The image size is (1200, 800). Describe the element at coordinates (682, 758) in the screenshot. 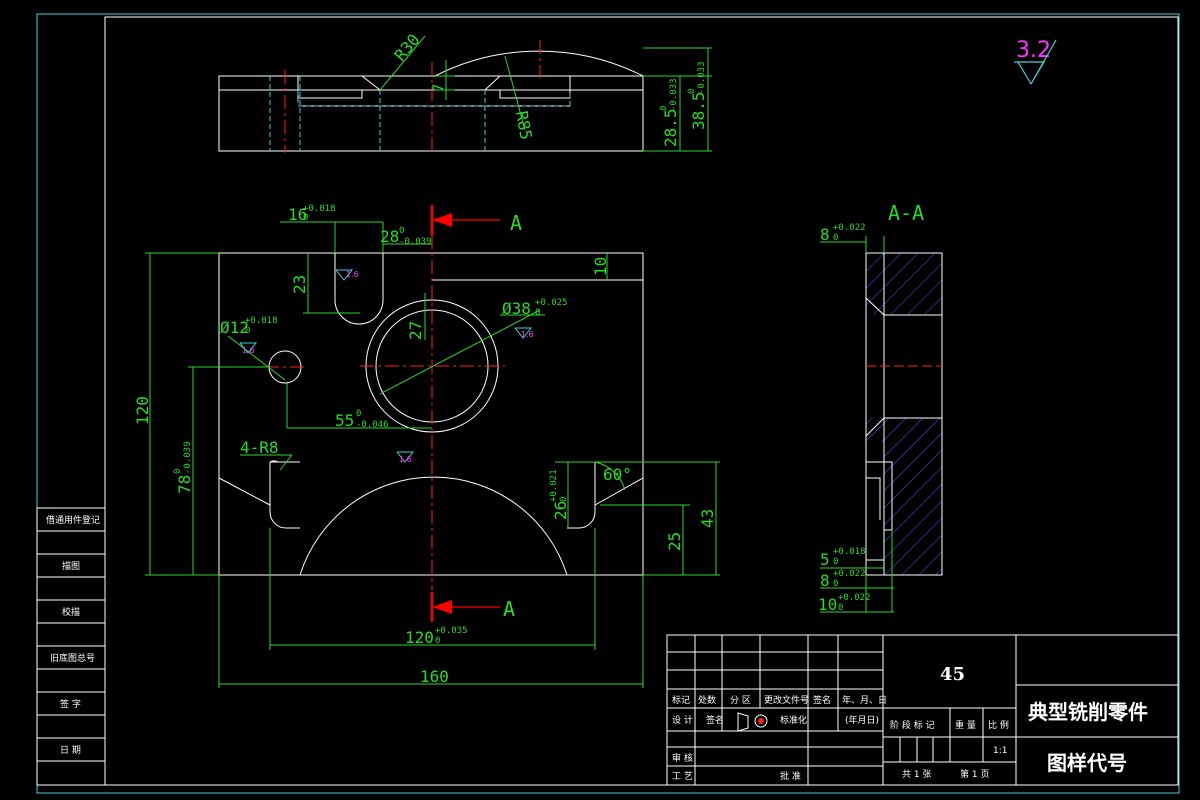

I see `tb-review: 审 核` at that location.